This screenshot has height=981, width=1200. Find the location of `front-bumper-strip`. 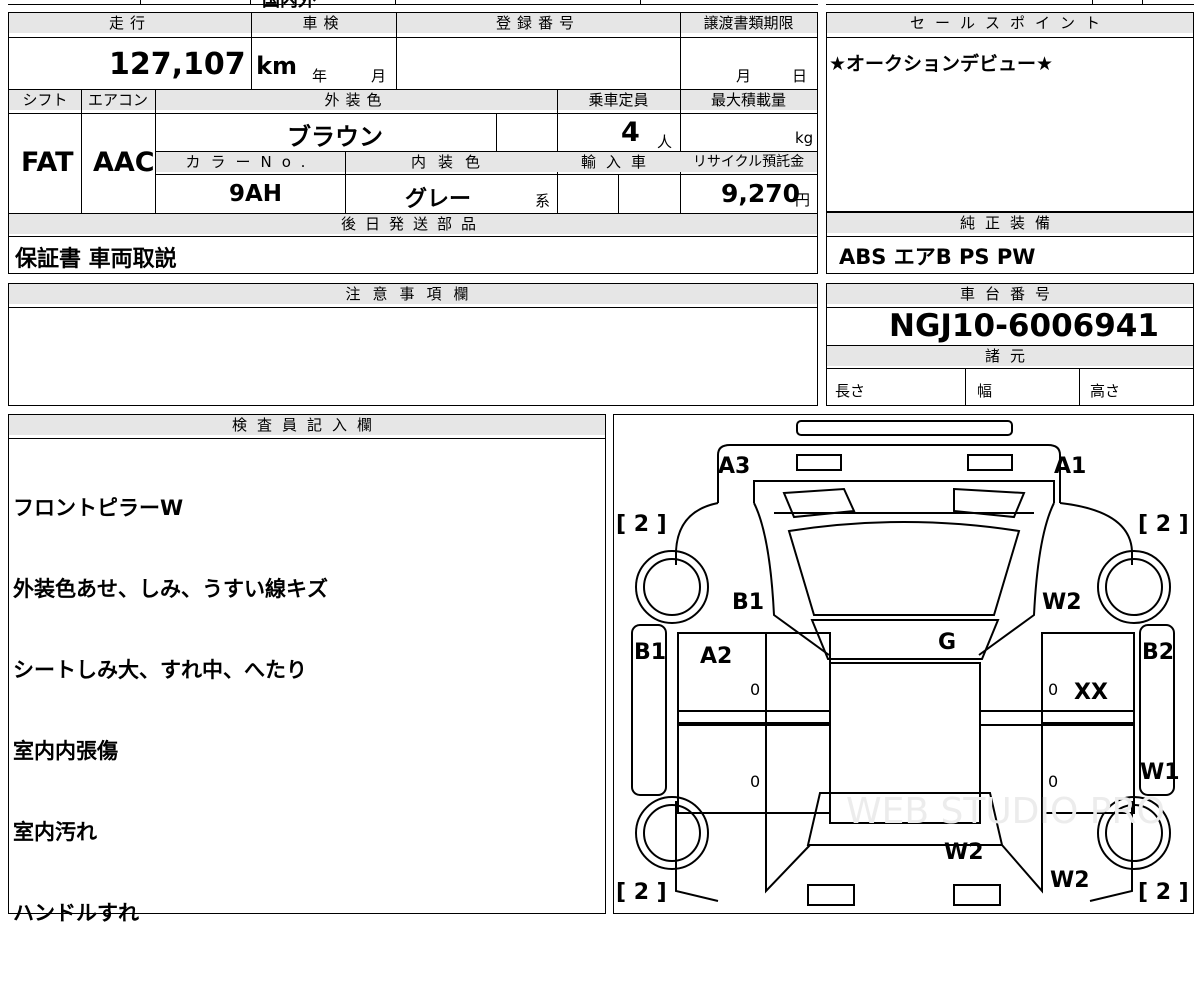

front-bumper-strip is located at coordinates (904, 428).